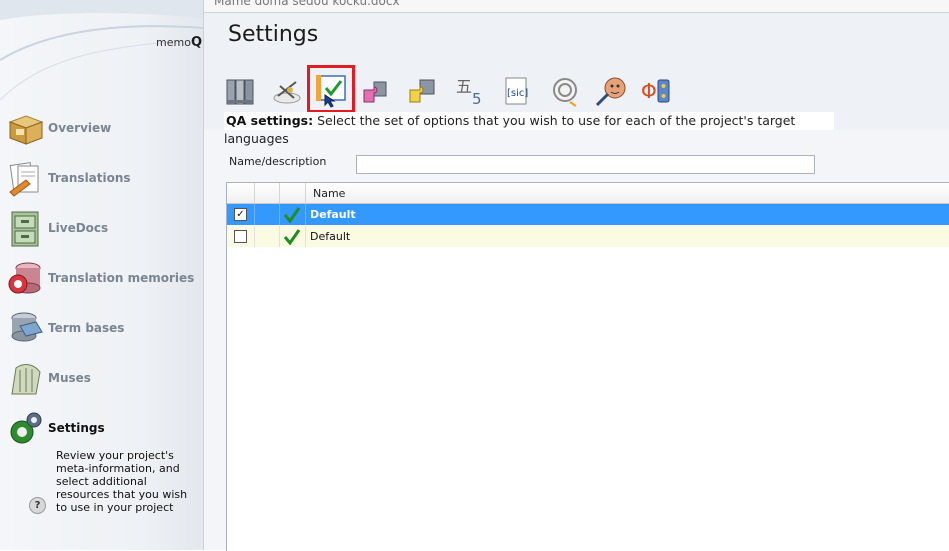  I want to click on puzzle-pink-icon, so click(377, 91).